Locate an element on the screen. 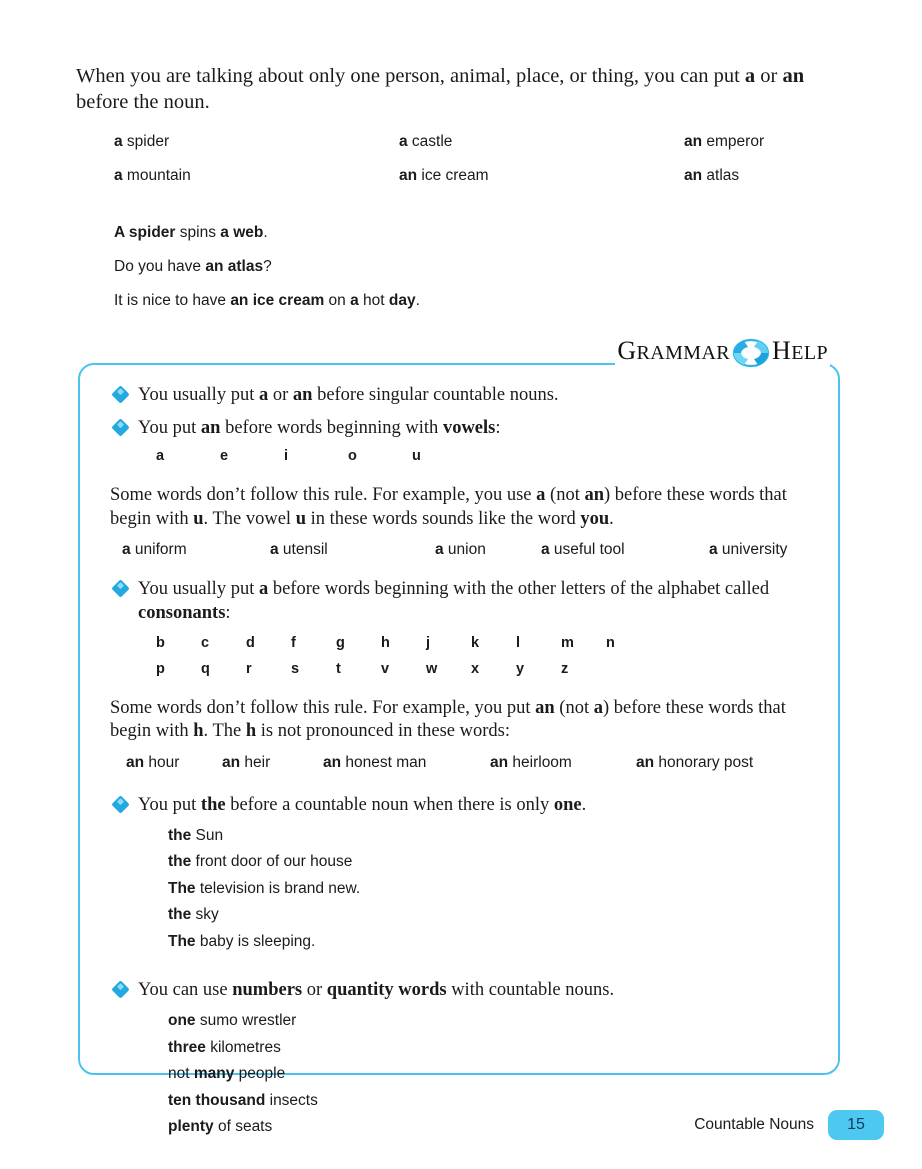  u-word: a utensil is located at coordinates (352, 550).